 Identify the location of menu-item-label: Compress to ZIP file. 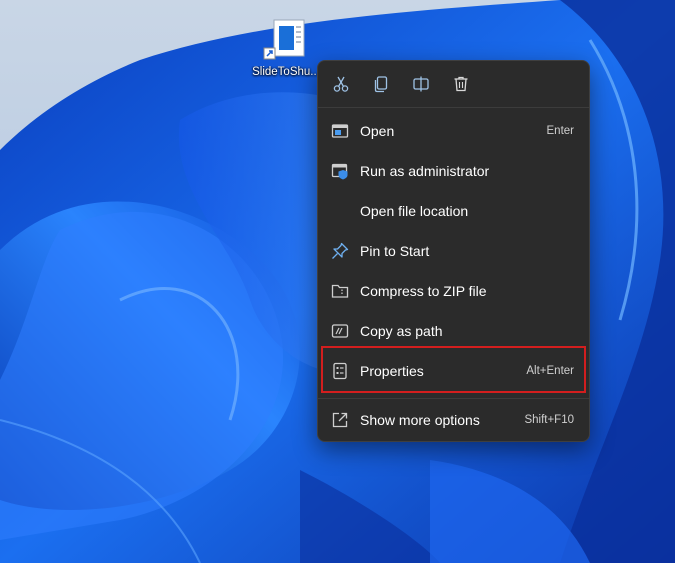
(423, 291).